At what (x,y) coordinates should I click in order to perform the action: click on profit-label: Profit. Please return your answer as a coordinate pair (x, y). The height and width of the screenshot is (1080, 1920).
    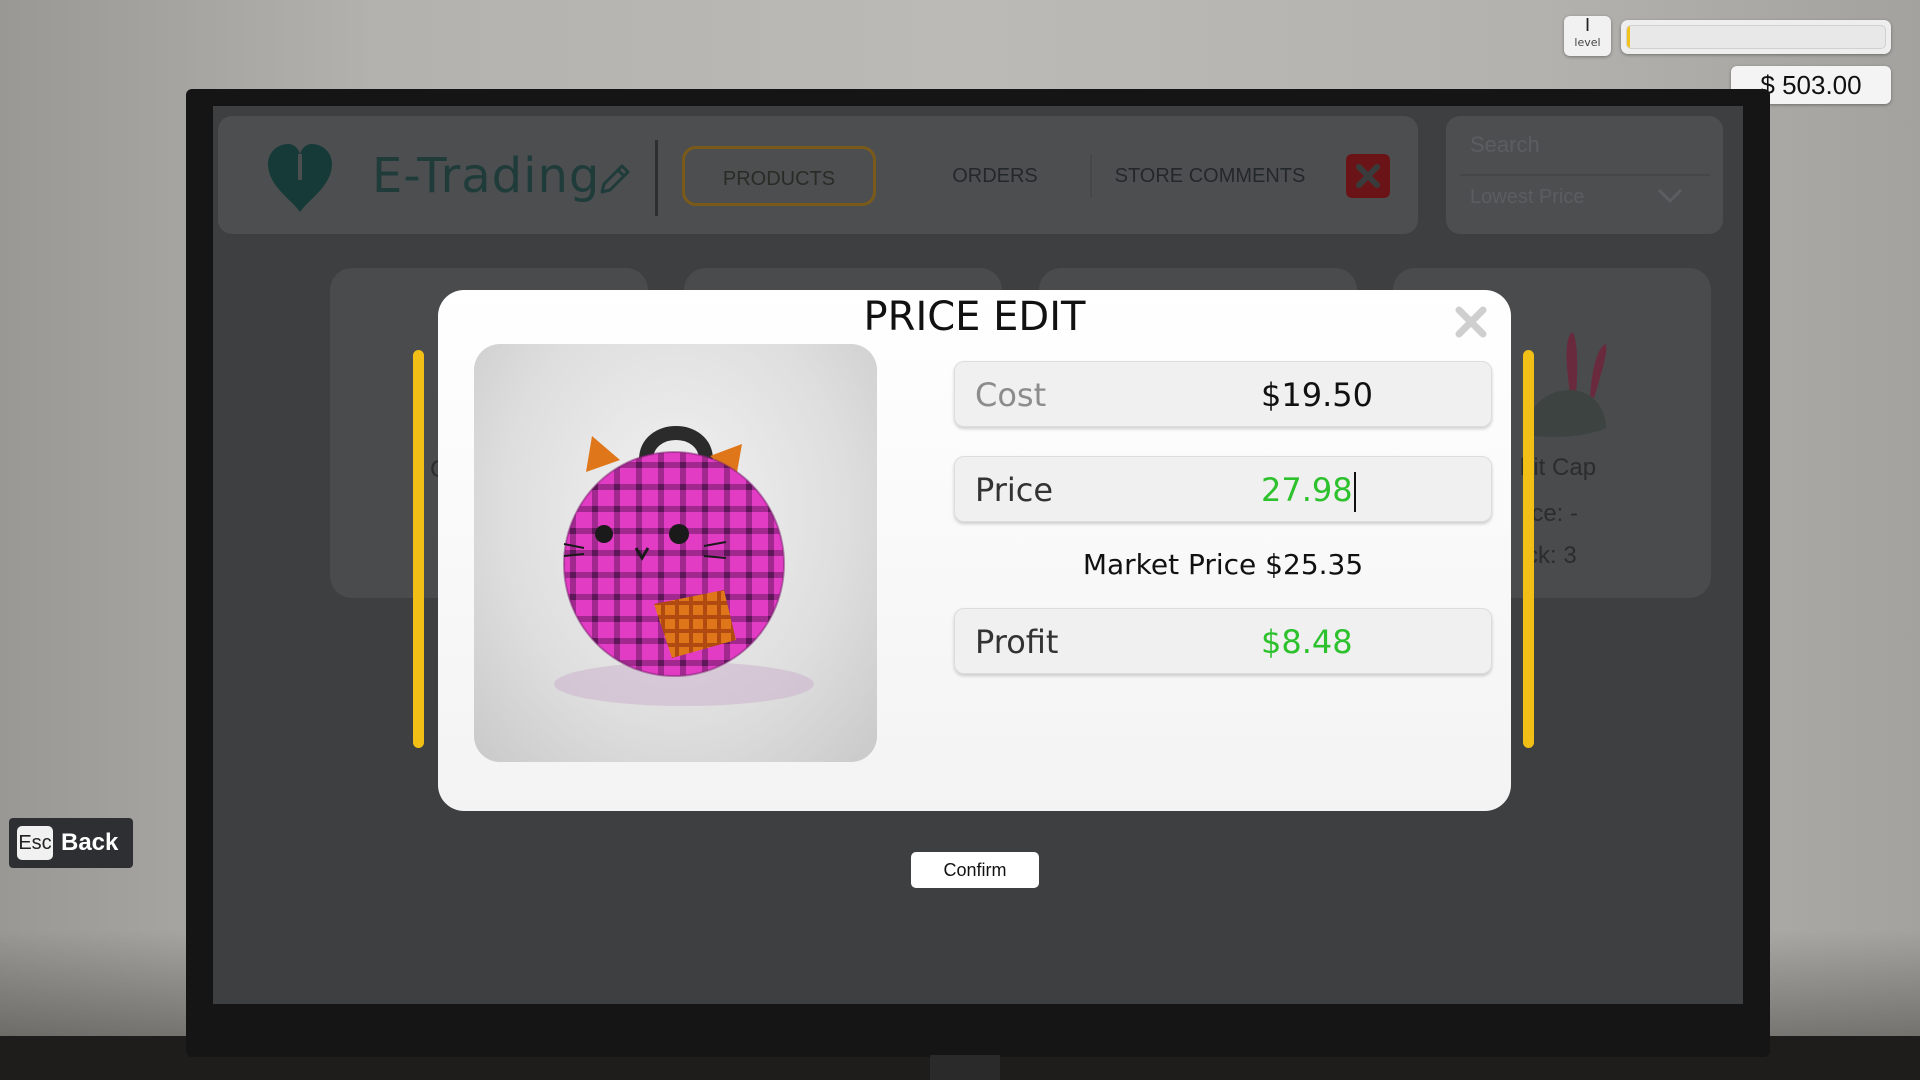
    Looking at the image, I should click on (1017, 642).